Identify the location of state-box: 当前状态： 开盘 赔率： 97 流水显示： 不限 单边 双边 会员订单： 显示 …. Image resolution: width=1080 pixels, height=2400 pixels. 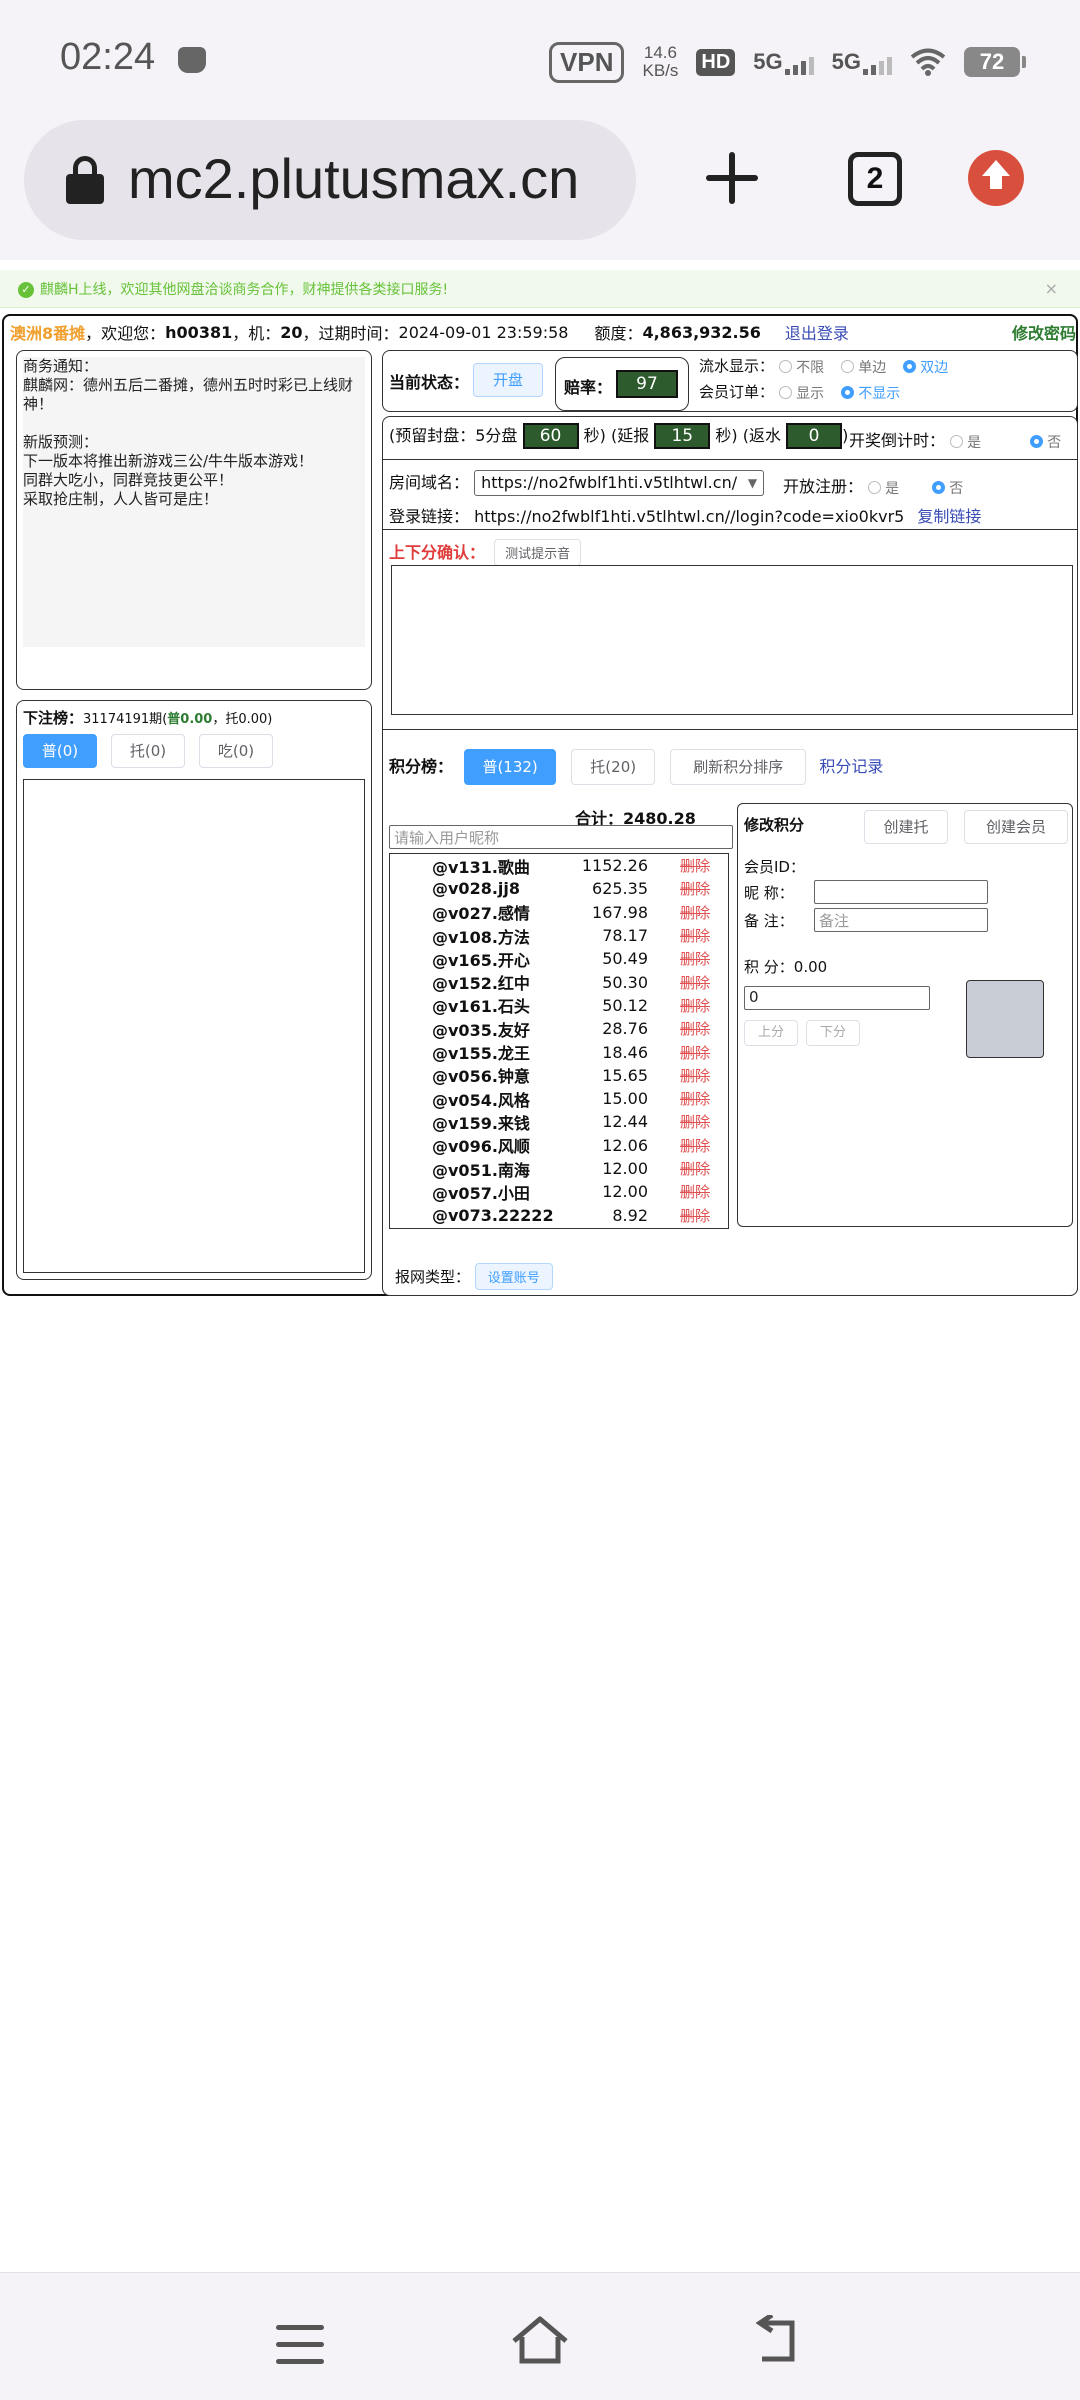
(730, 381).